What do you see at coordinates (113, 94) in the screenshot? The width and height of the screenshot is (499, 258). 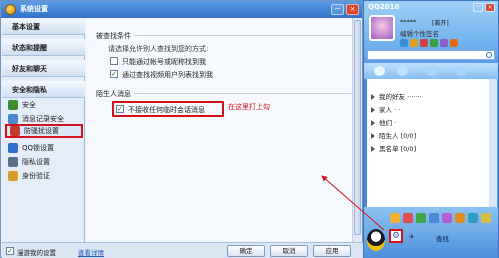 I see `section-title-stranger: 陌生人消息` at bounding box center [113, 94].